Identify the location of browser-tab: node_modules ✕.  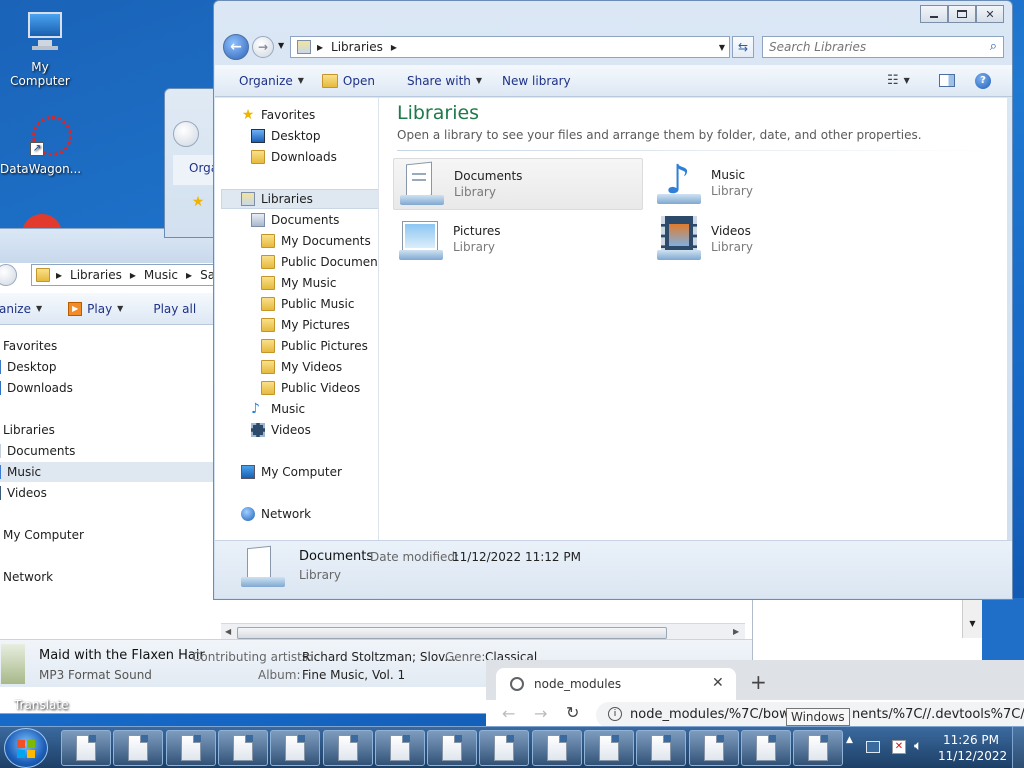
(616, 684).